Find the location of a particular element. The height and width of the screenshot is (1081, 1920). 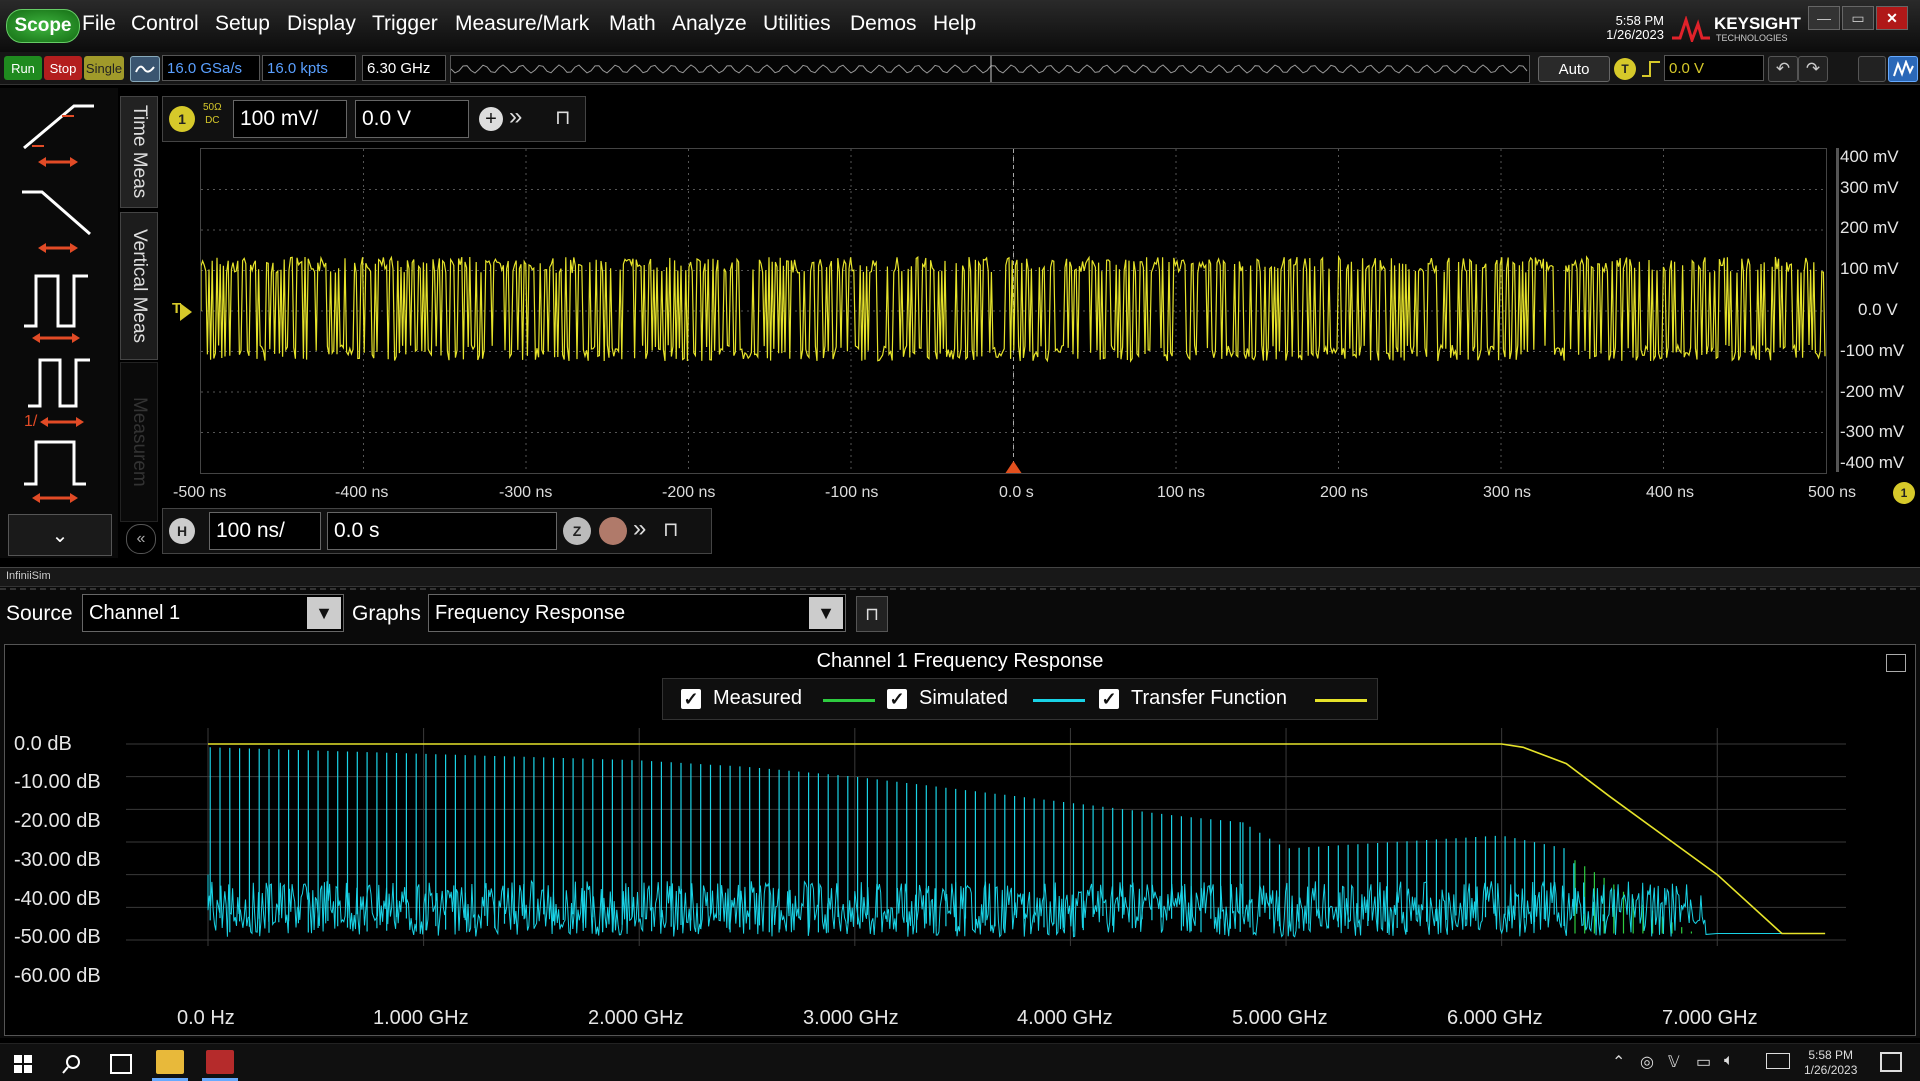

menu-trigger: Trigger is located at coordinates (405, 24).